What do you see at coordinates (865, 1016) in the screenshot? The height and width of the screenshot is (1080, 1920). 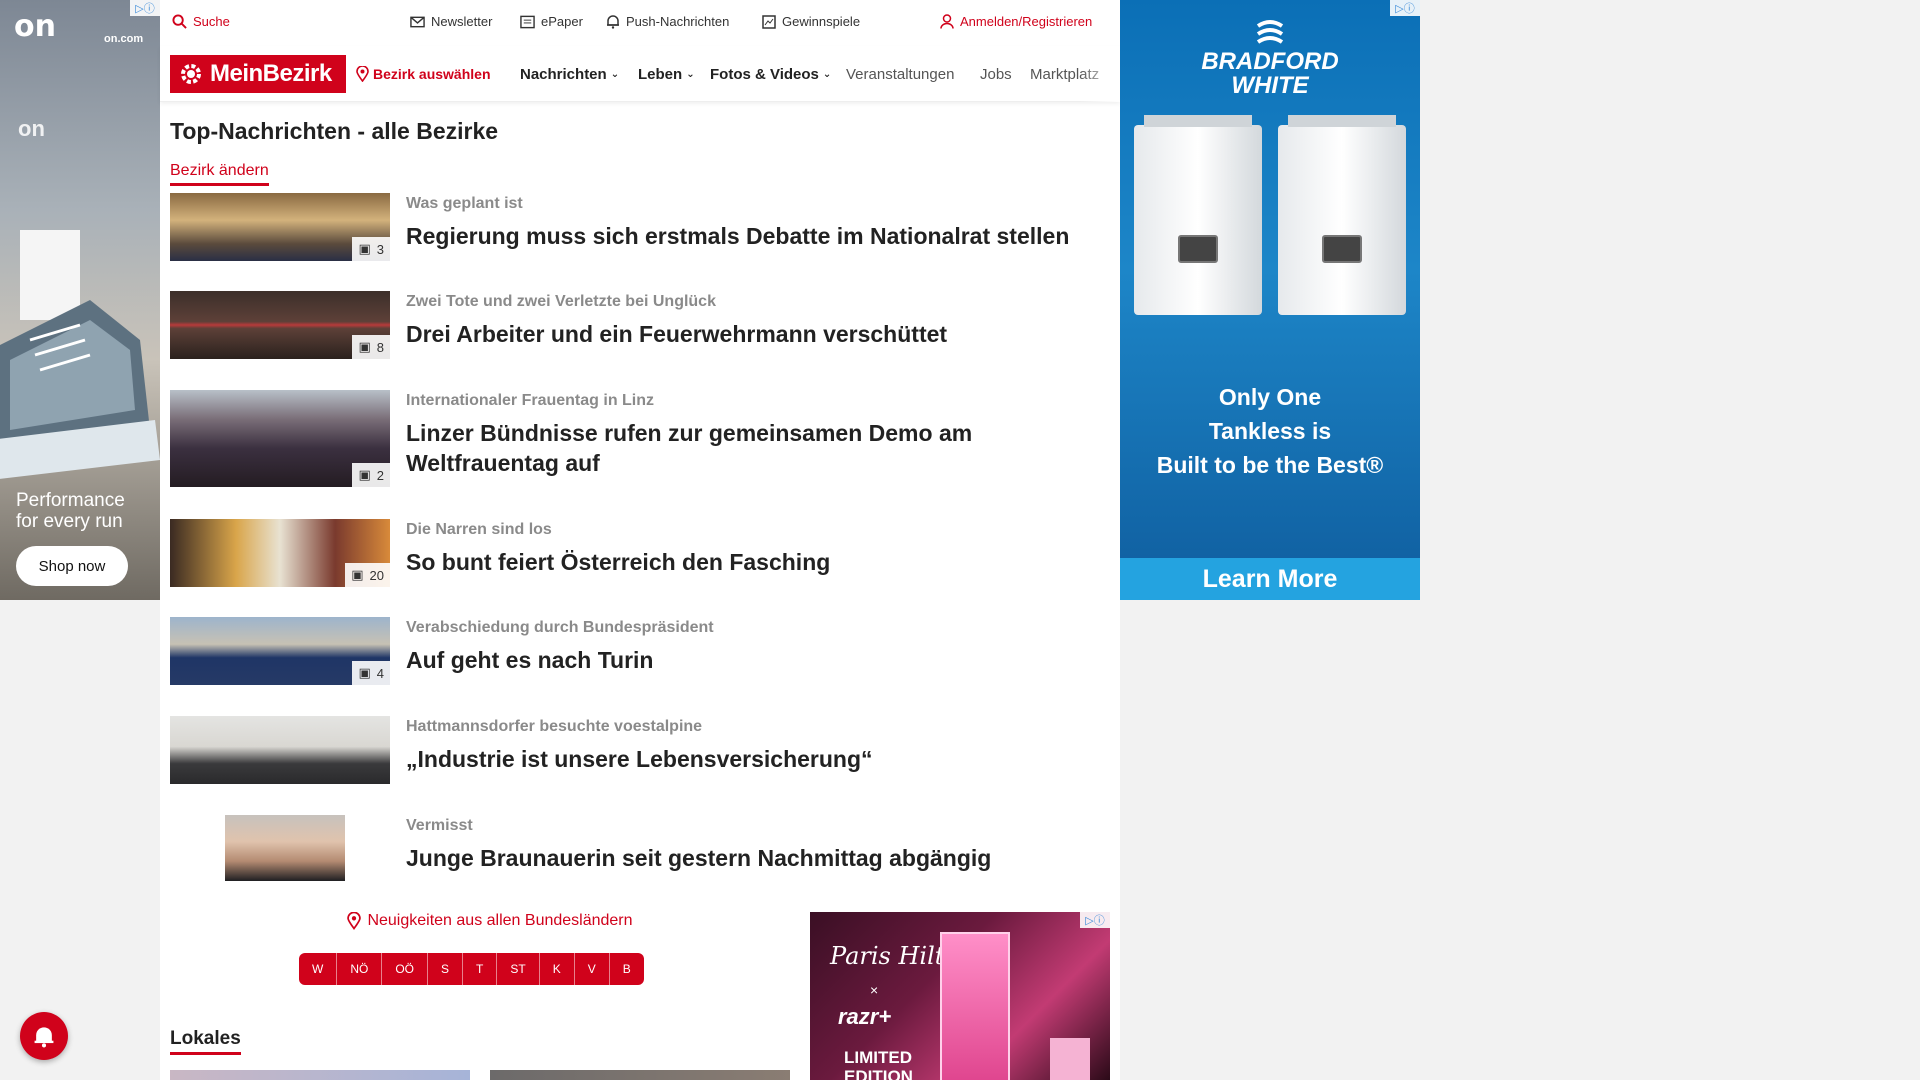 I see `ad-razr-logo: razr+` at bounding box center [865, 1016].